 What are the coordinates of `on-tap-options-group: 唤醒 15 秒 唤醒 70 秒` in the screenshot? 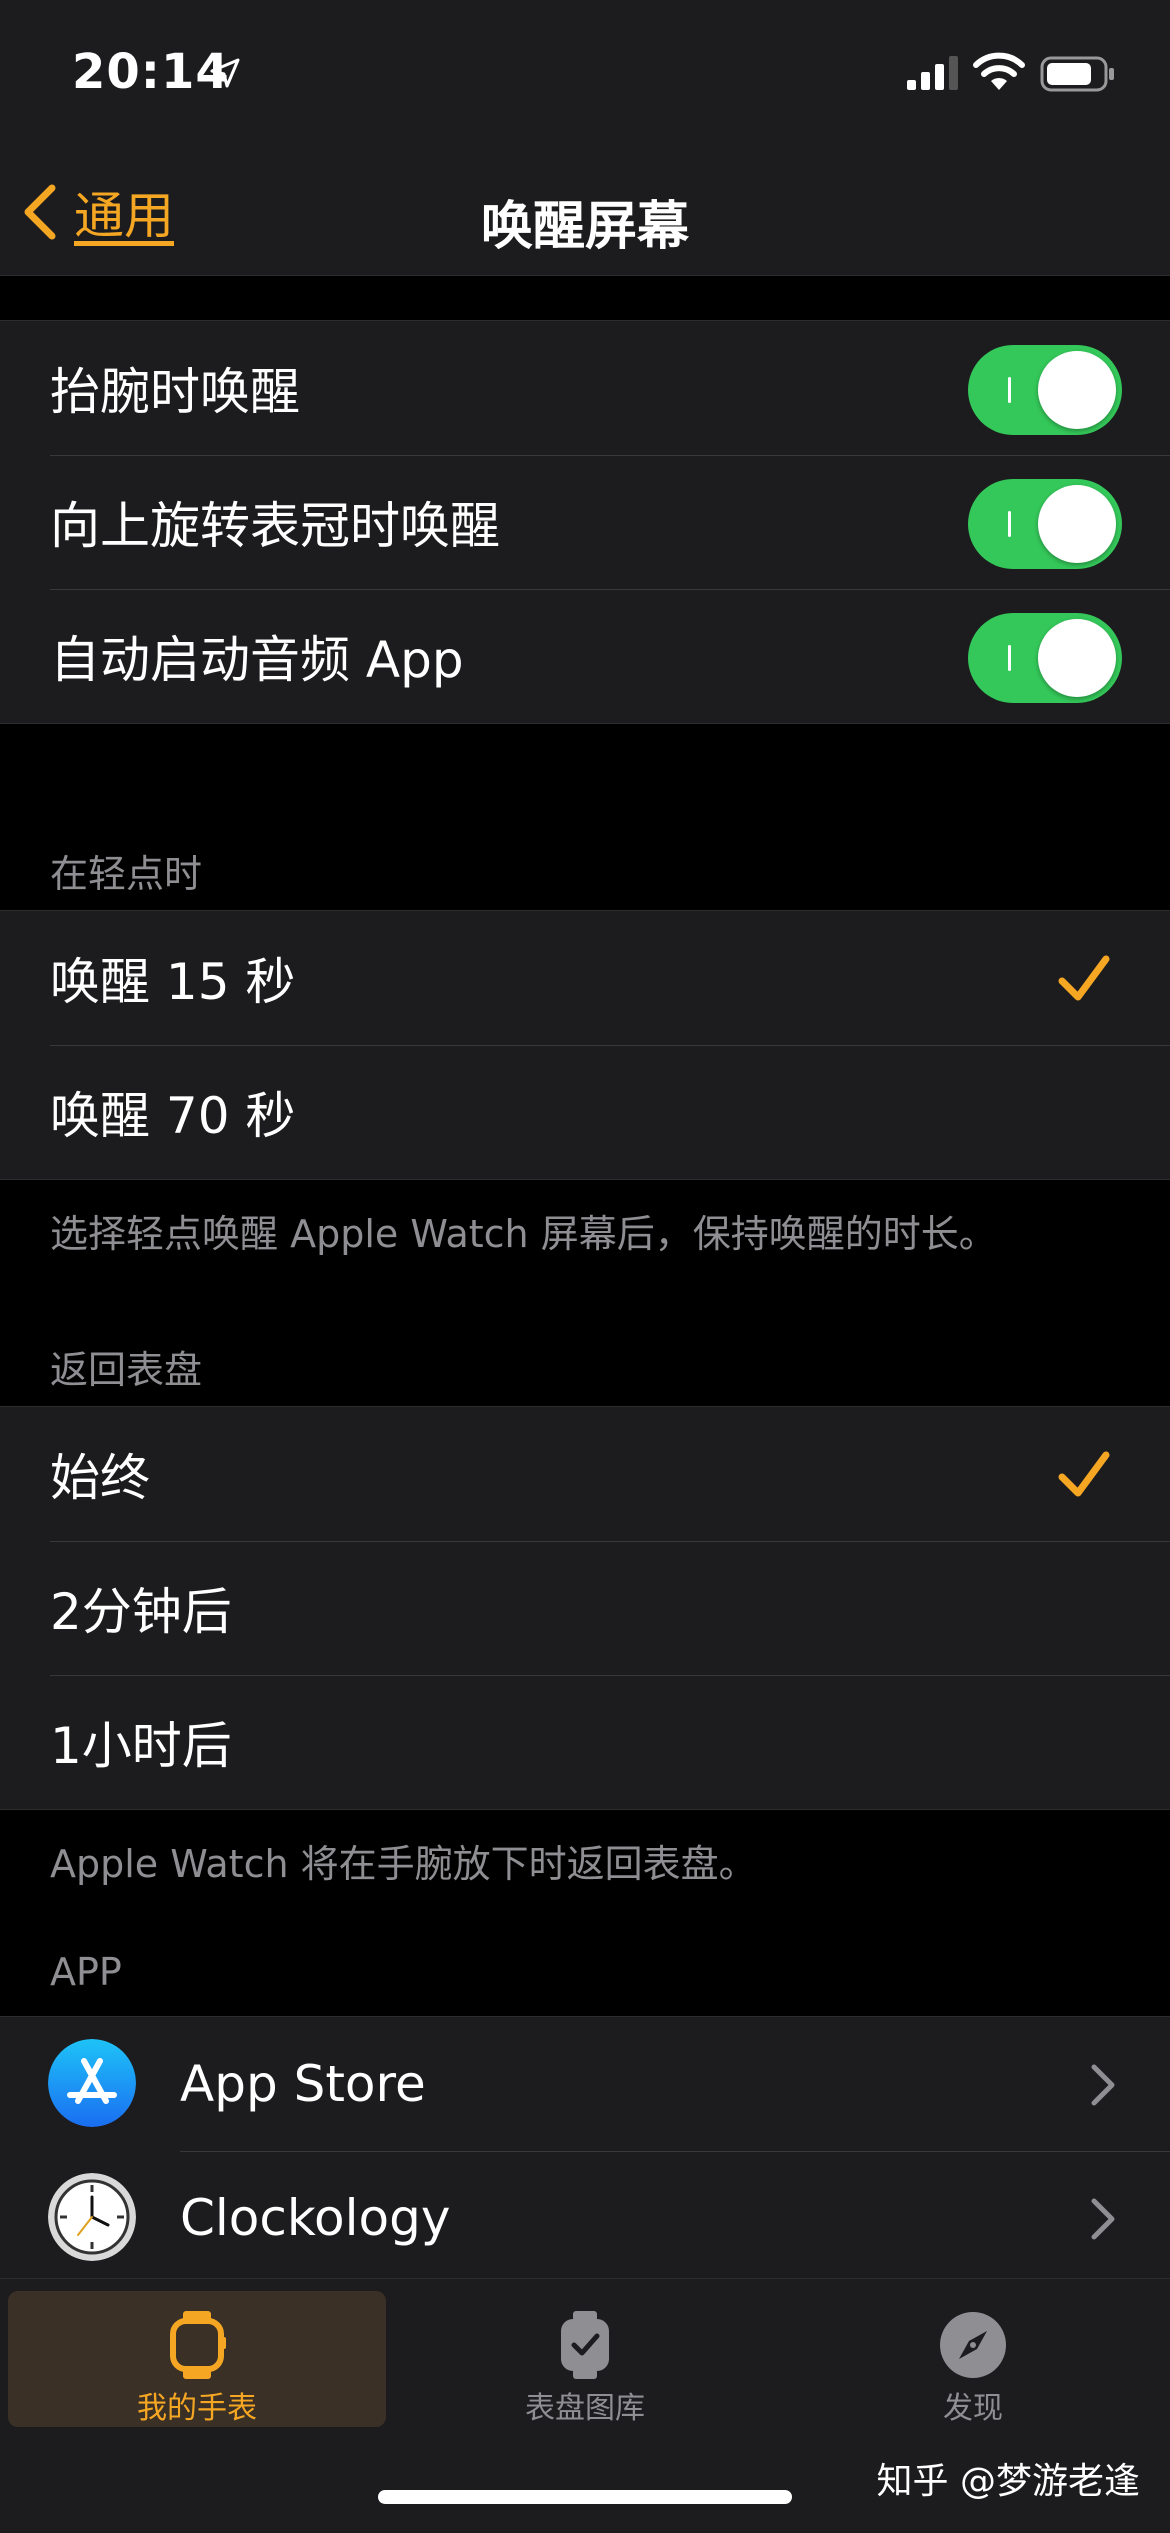 It's located at (585, 1045).